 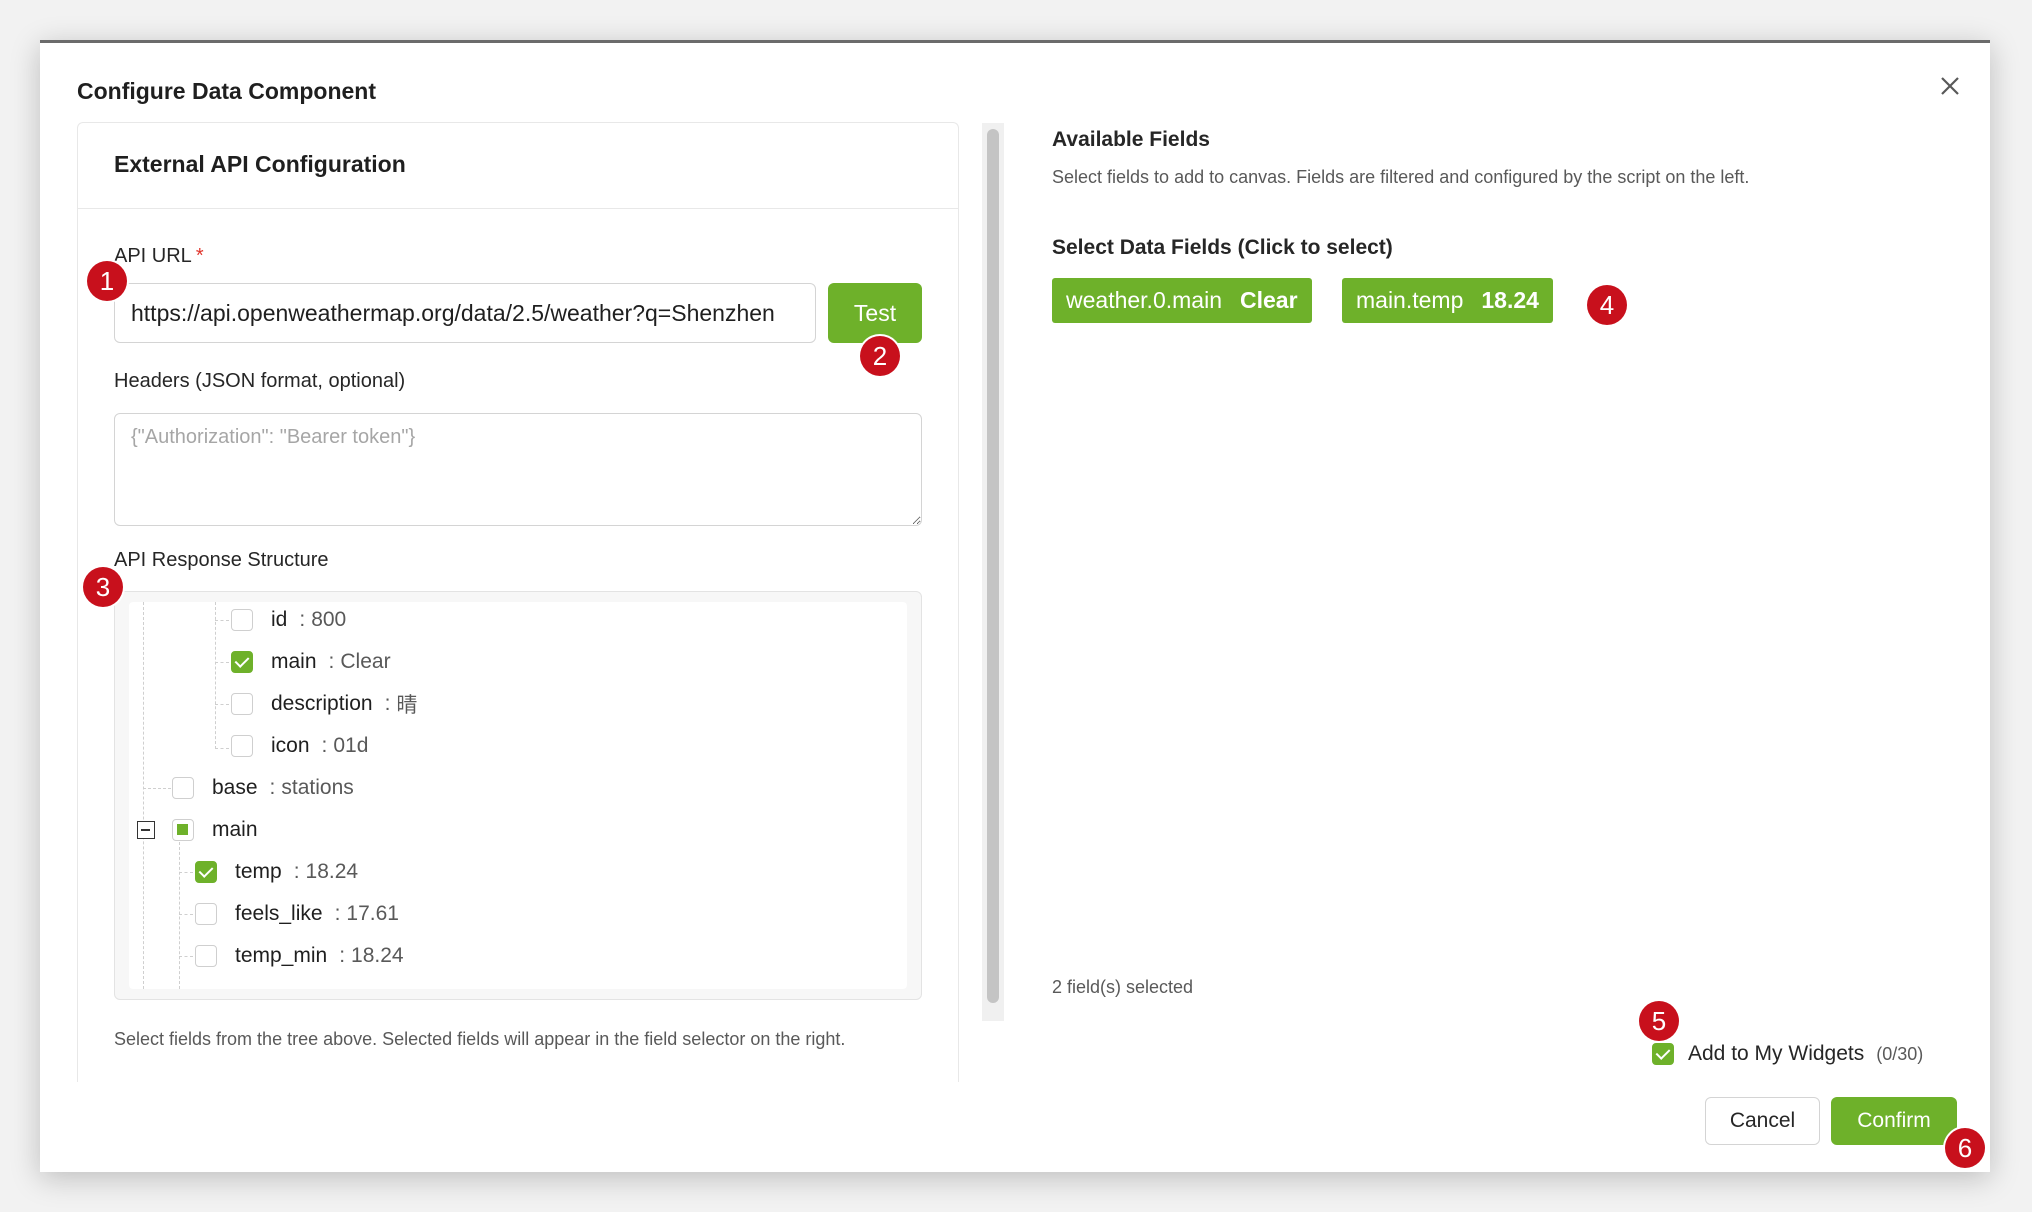 I want to click on required-mark: *, so click(x=199, y=256).